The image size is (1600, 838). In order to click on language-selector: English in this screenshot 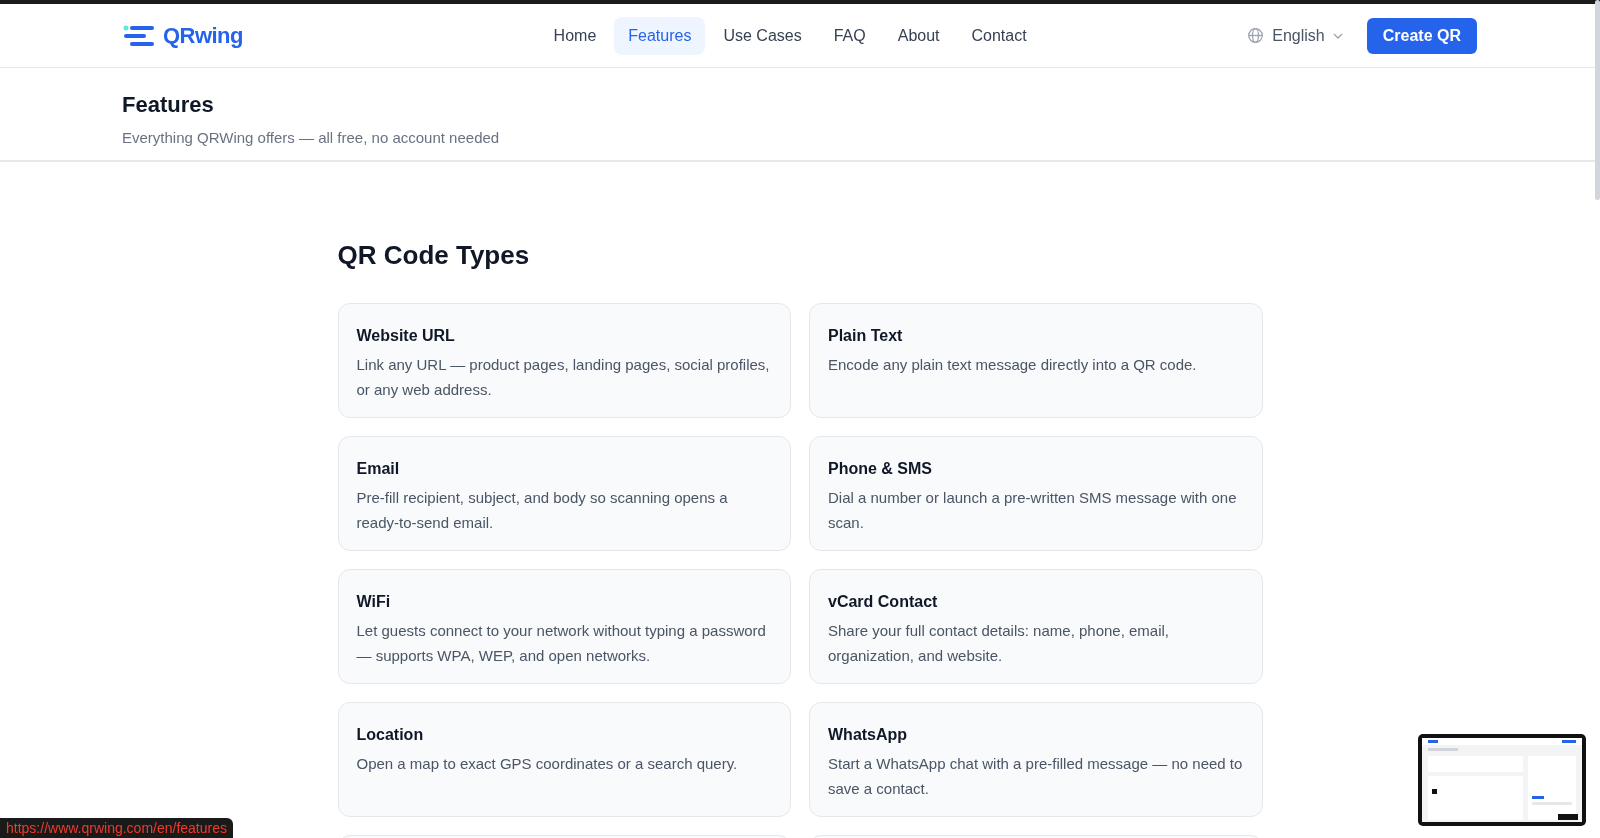, I will do `click(1295, 35)`.